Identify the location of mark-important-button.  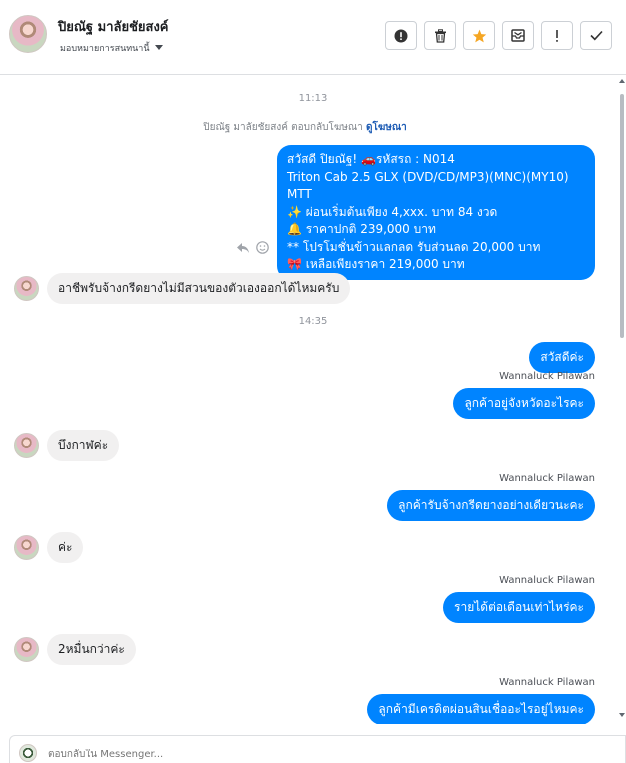
(557, 35).